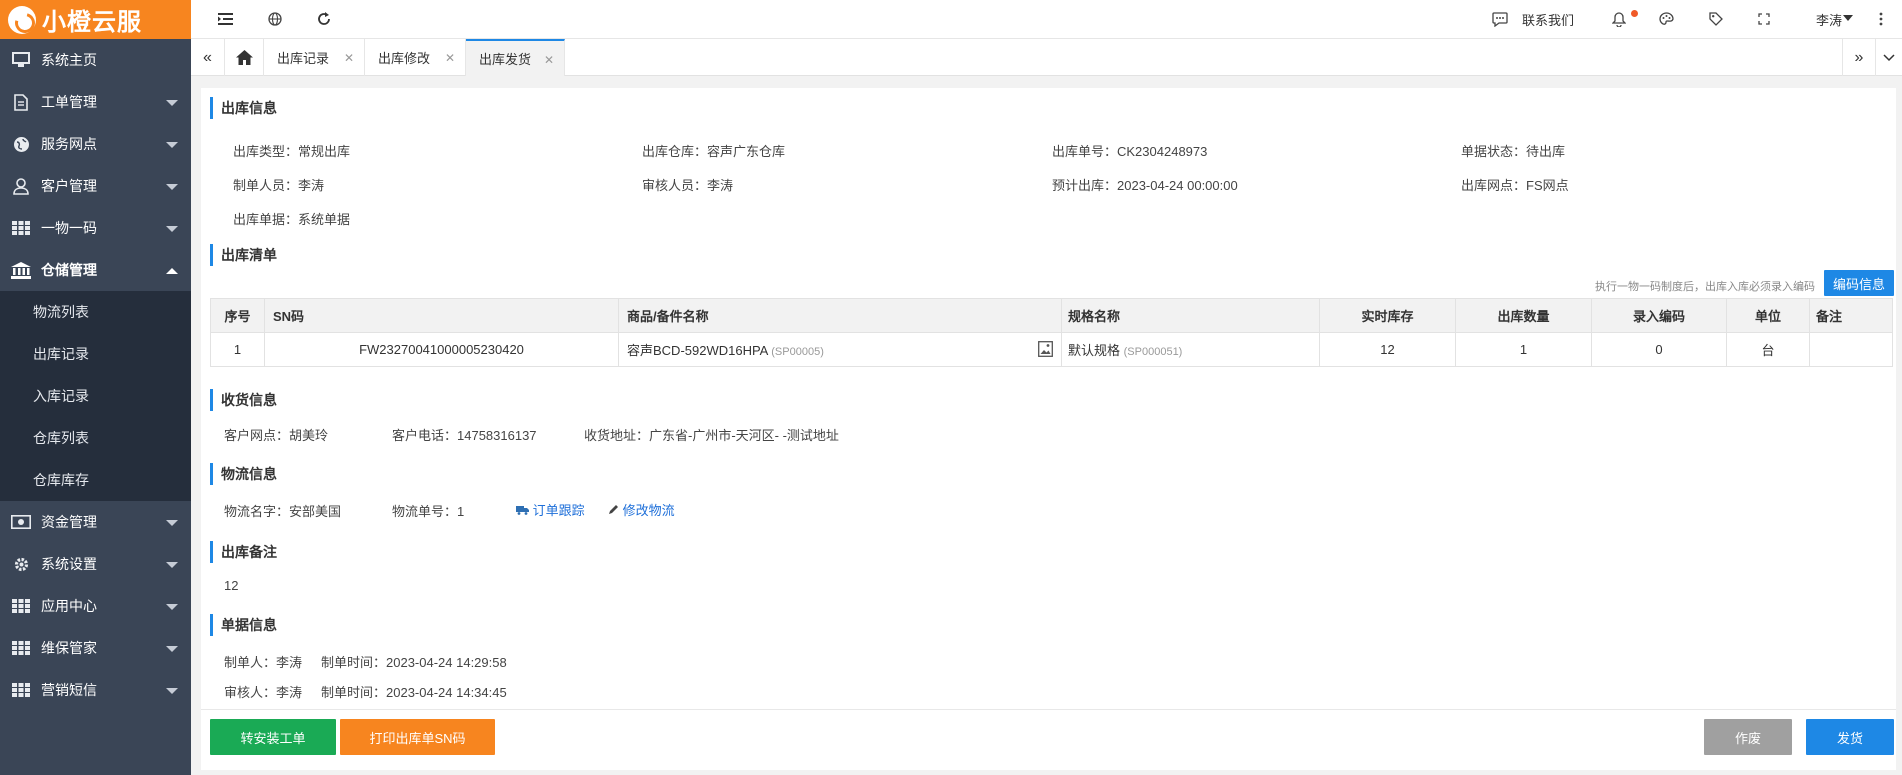  Describe the element at coordinates (1850, 737) in the screenshot. I see `ship-button: 发货` at that location.